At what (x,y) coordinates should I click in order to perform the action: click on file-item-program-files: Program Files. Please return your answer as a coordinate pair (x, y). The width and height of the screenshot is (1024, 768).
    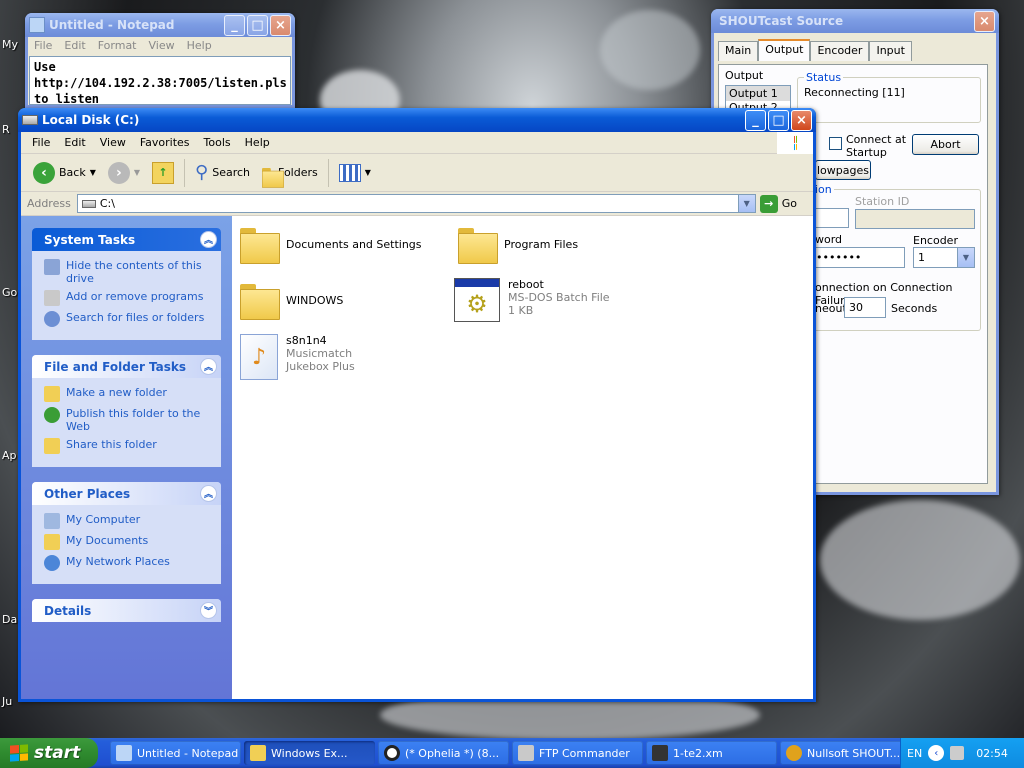
    Looking at the image, I should click on (518, 244).